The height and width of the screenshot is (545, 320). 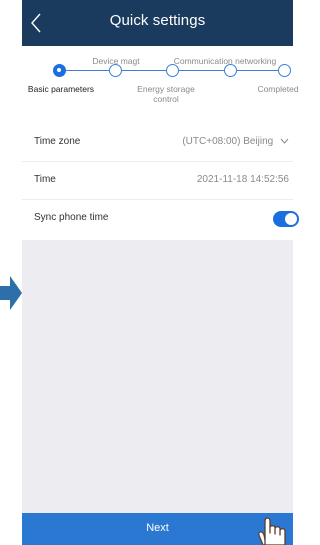 What do you see at coordinates (228, 141) in the screenshot?
I see `time-zone-value: (UTC+08:00) Beijing` at bounding box center [228, 141].